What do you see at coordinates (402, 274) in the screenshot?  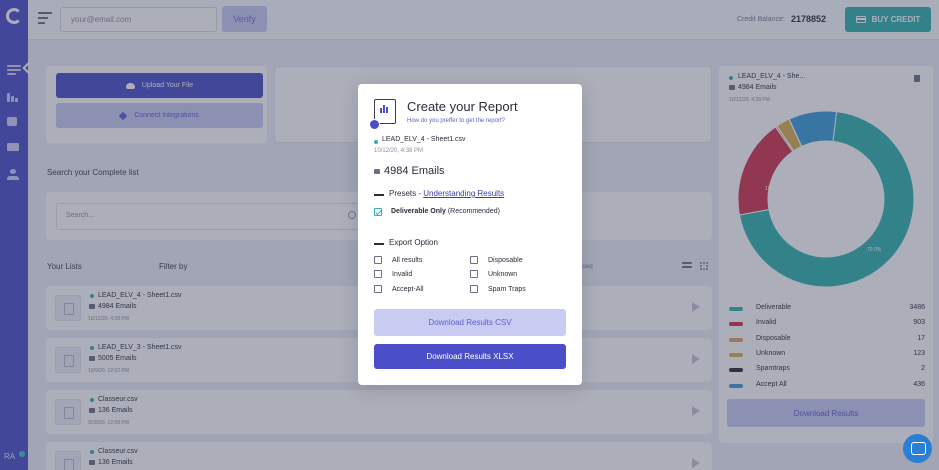 I see `invalid-label: Invalid` at bounding box center [402, 274].